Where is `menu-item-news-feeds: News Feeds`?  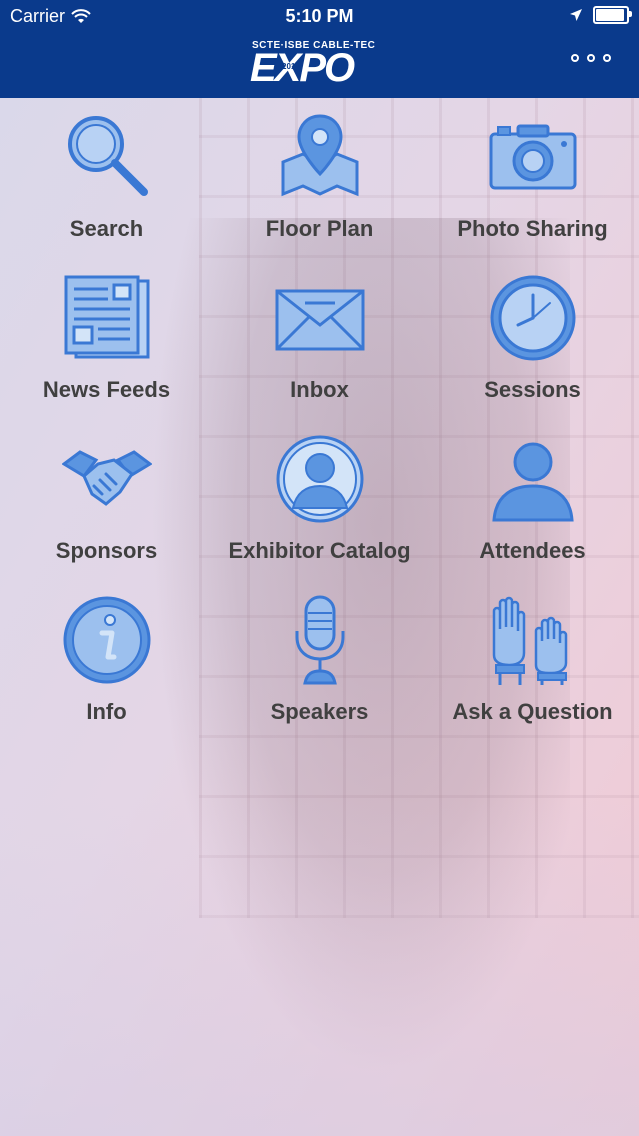
menu-item-news-feeds: News Feeds is located at coordinates (106, 347).